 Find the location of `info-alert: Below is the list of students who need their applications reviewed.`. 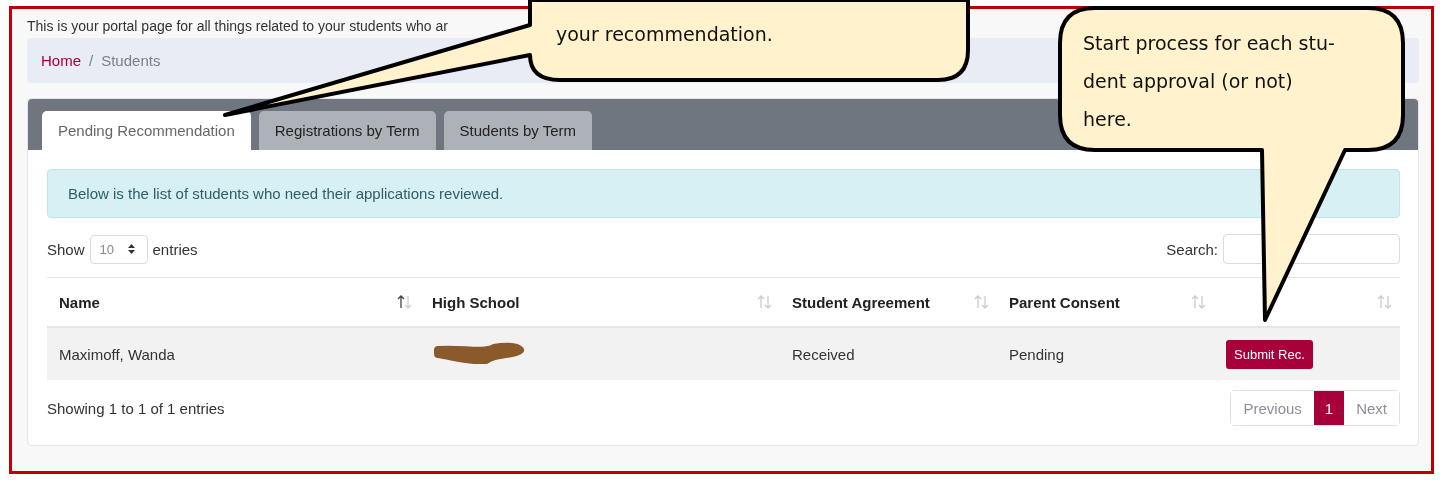

info-alert: Below is the list of students who need their applications reviewed. is located at coordinates (723, 193).